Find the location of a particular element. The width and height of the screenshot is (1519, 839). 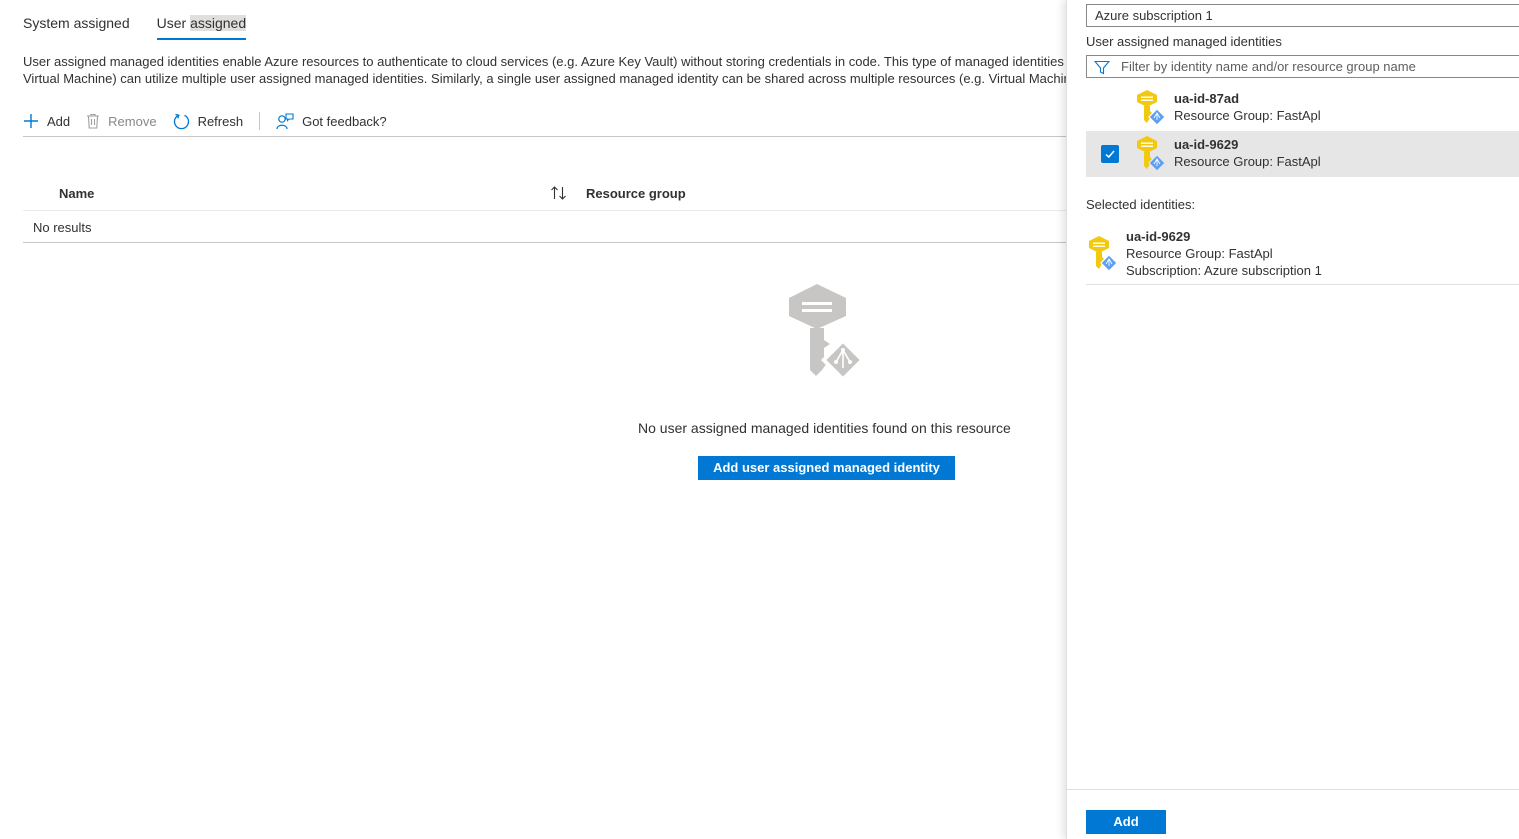

selected-identity-name: ua-id-9629 is located at coordinates (1158, 236).